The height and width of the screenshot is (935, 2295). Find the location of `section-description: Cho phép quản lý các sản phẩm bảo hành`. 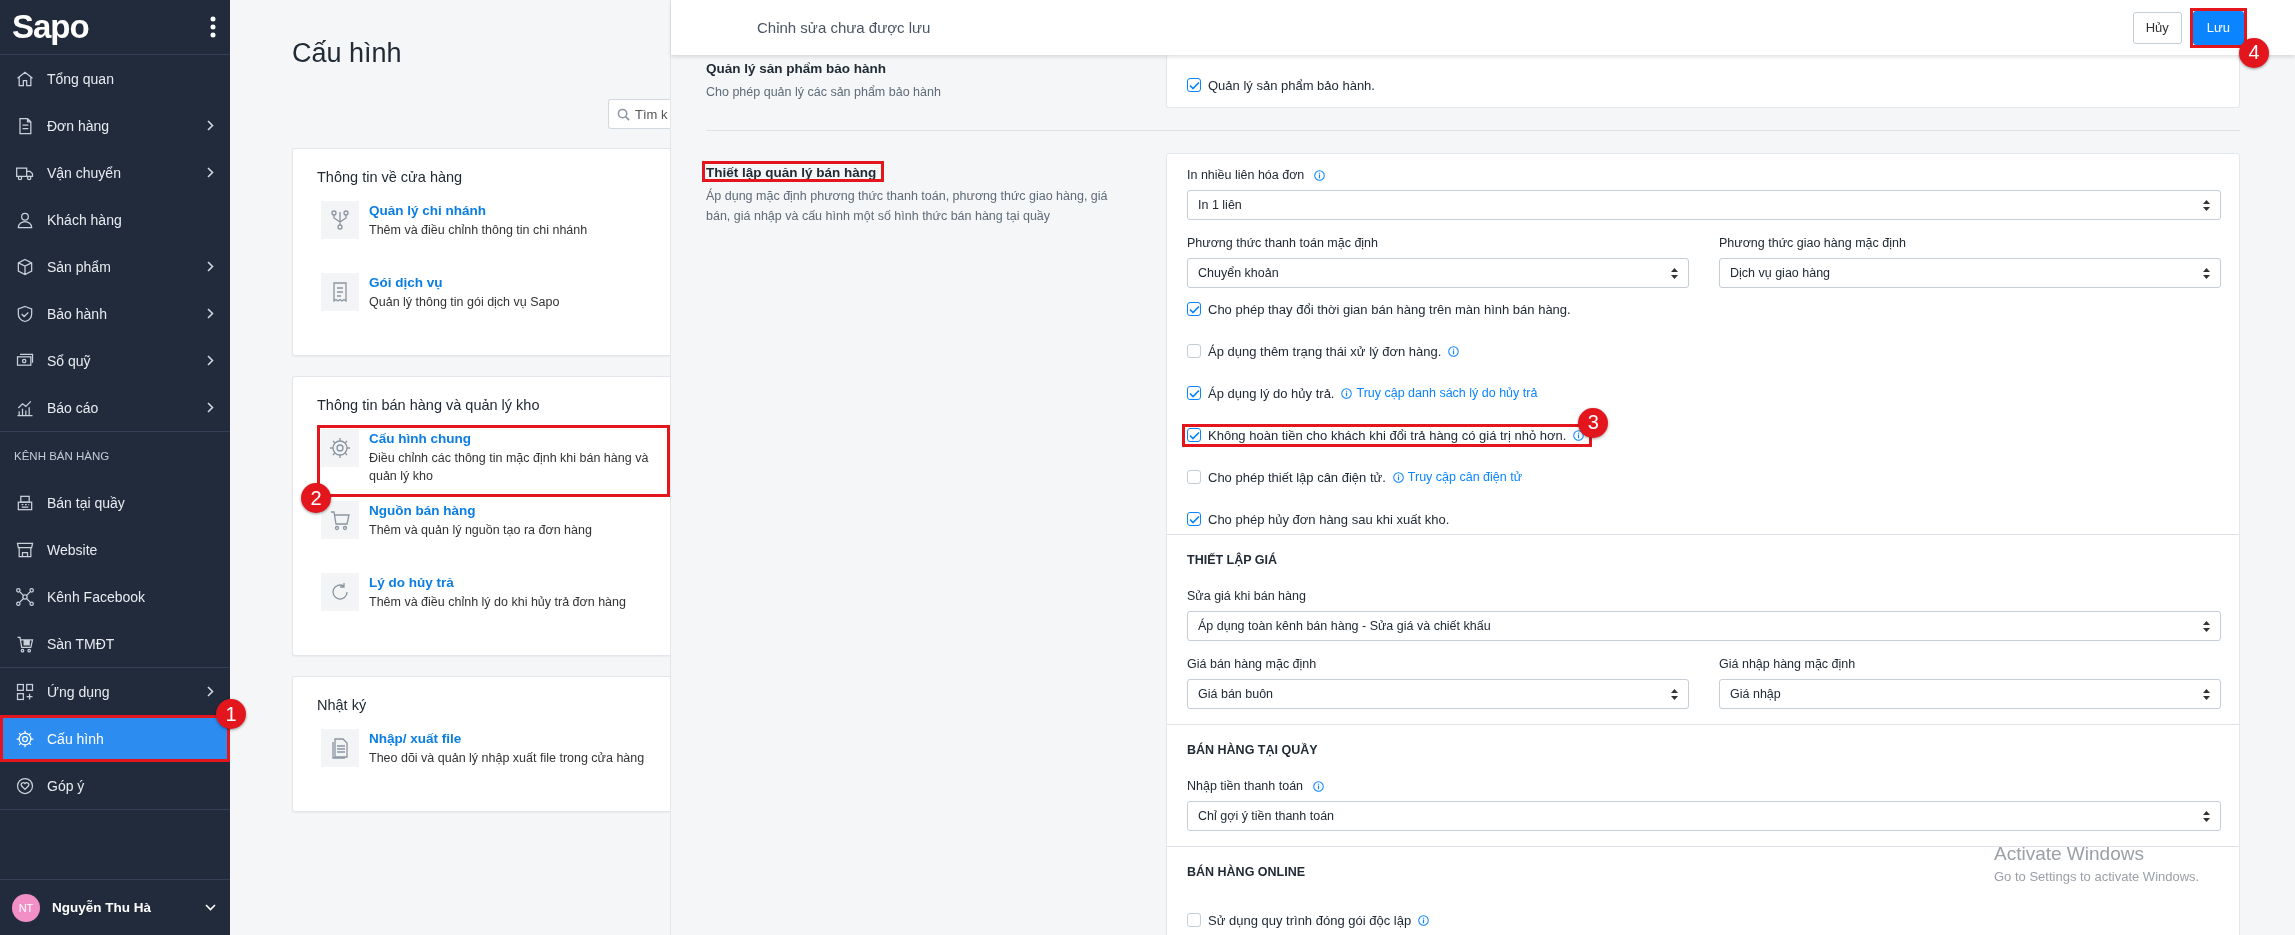

section-description: Cho phép quản lý các sản phẩm bảo hành is located at coordinates (824, 92).